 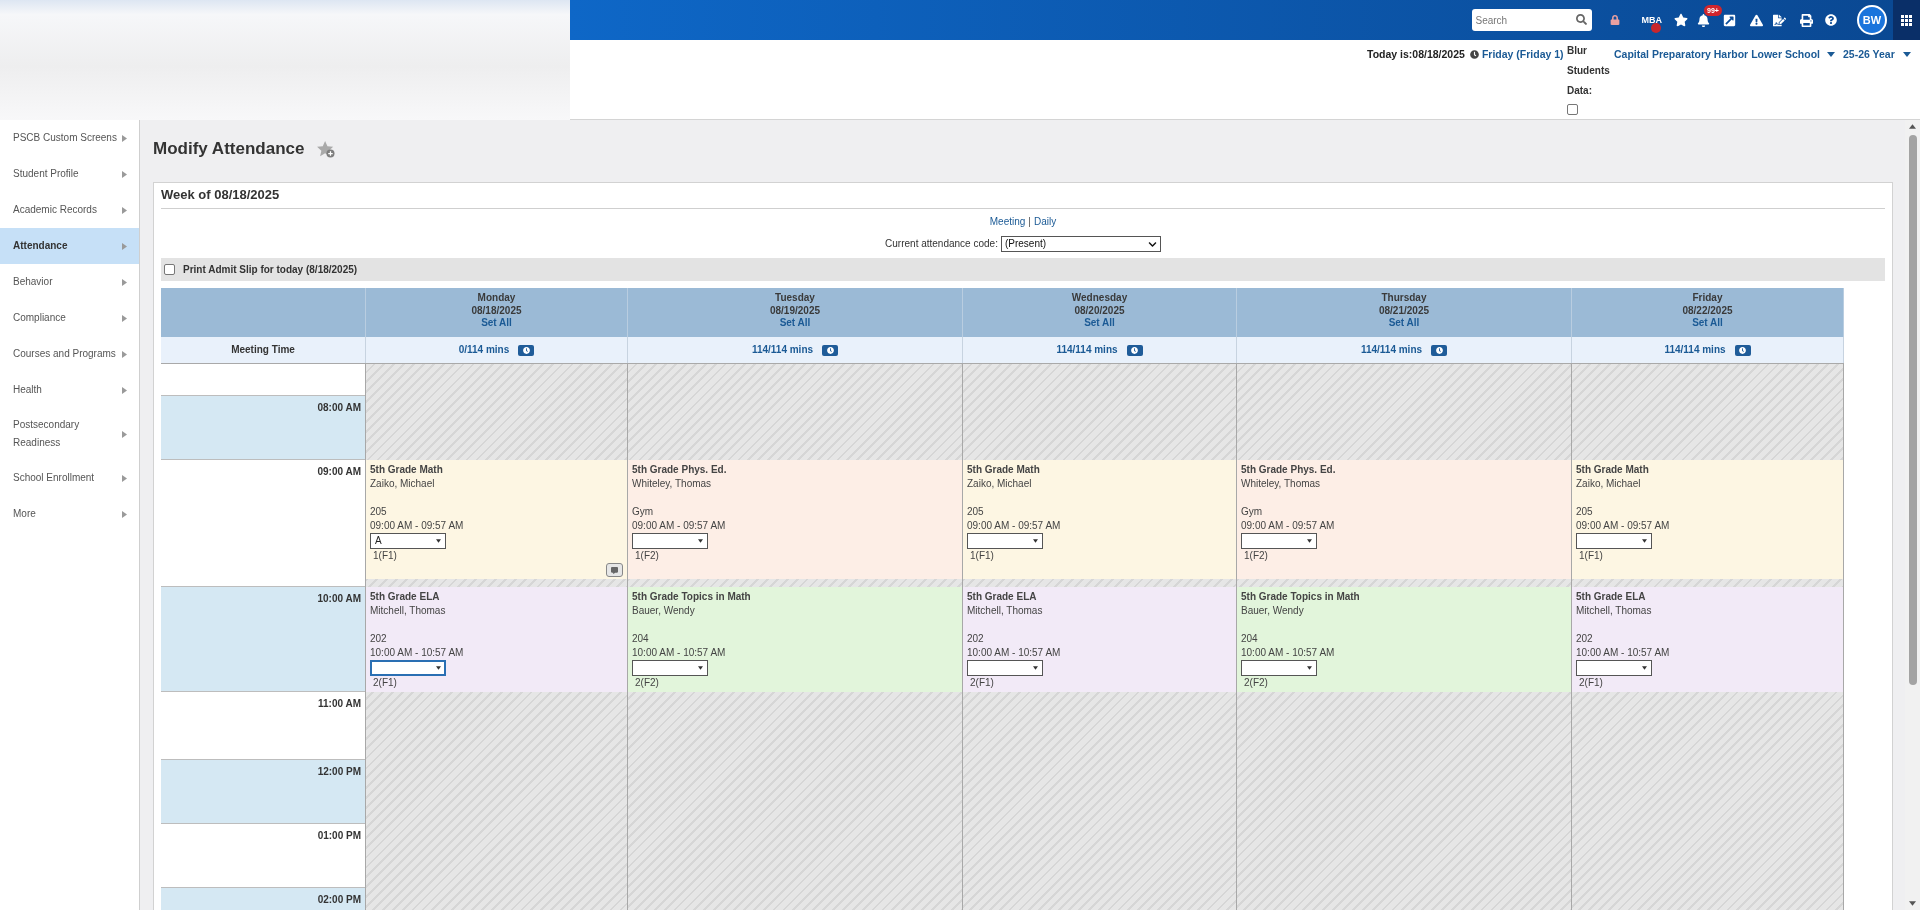 What do you see at coordinates (326, 149) in the screenshot?
I see `star-add-icon` at bounding box center [326, 149].